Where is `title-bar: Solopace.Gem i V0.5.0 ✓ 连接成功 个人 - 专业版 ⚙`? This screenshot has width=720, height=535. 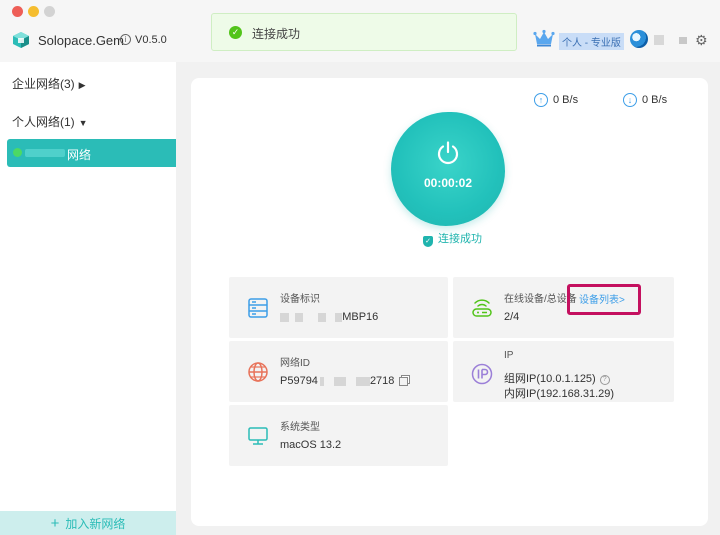
title-bar: Solopace.Gem i V0.5.0 ✓ 连接成功 个人 - 专业版 ⚙ is located at coordinates (360, 31).